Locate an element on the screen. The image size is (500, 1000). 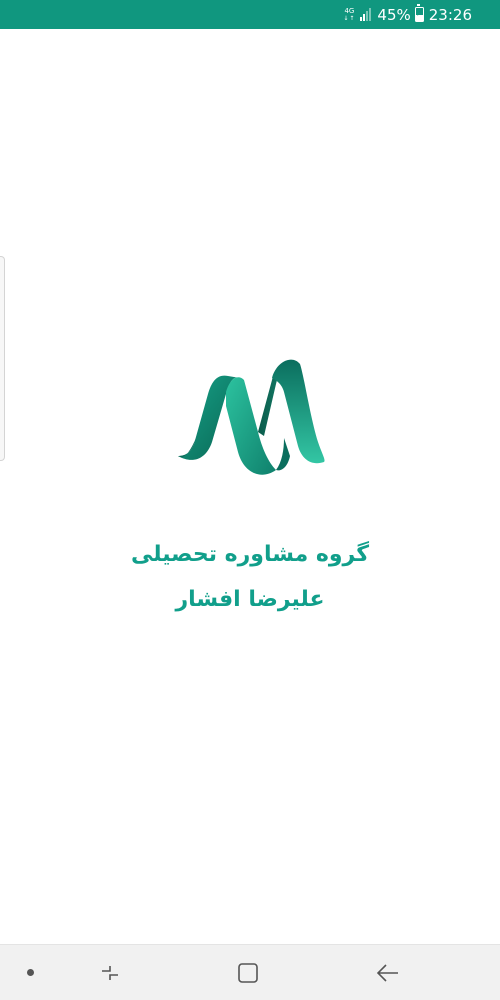
nav-hide-dot-icon is located at coordinates (30, 972).